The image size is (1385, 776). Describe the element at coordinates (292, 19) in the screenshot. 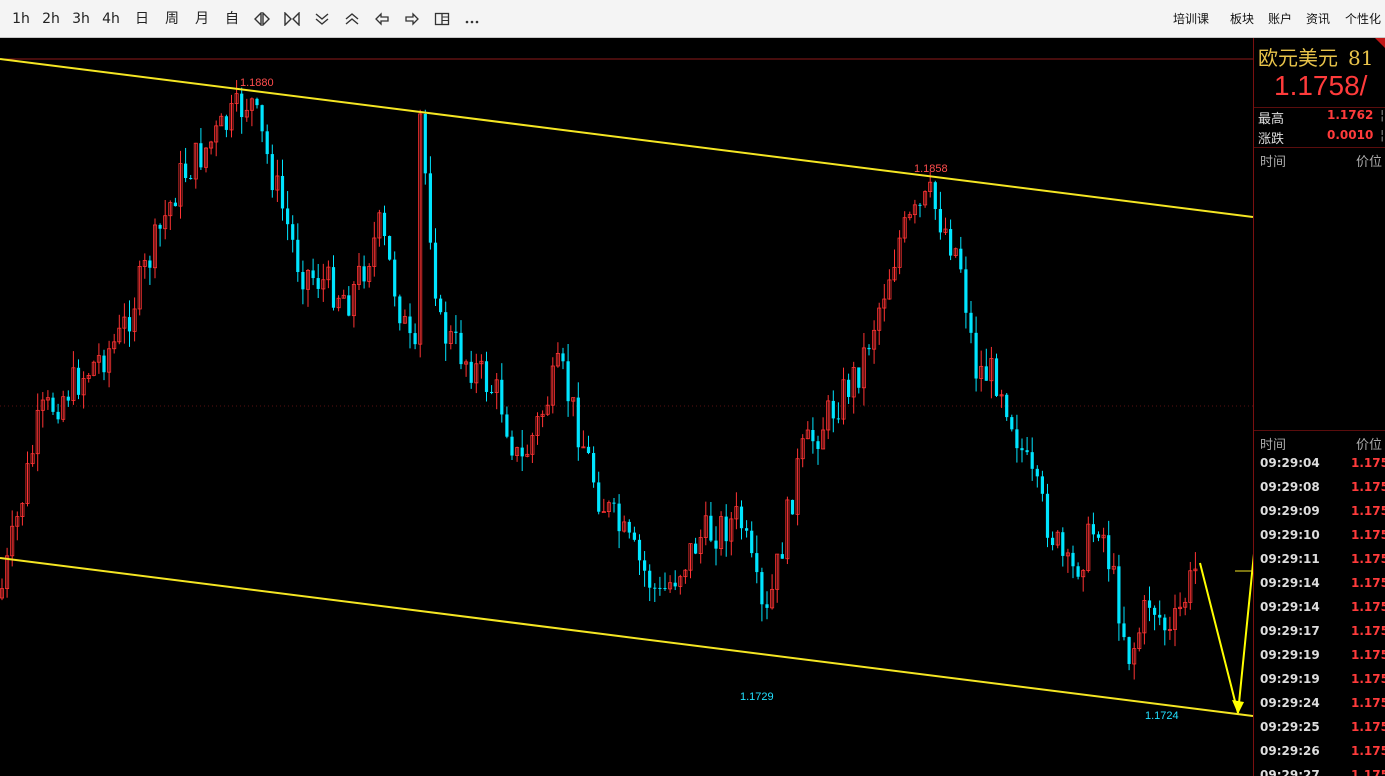

I see `zoom-out-icon` at that location.